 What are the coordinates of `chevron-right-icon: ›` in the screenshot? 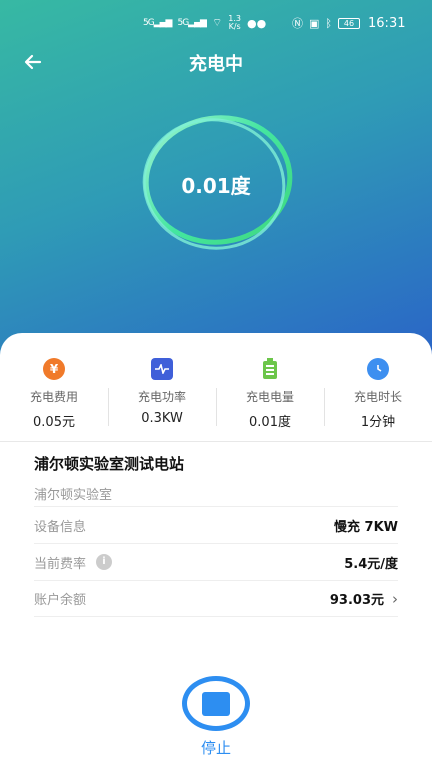 It's located at (395, 598).